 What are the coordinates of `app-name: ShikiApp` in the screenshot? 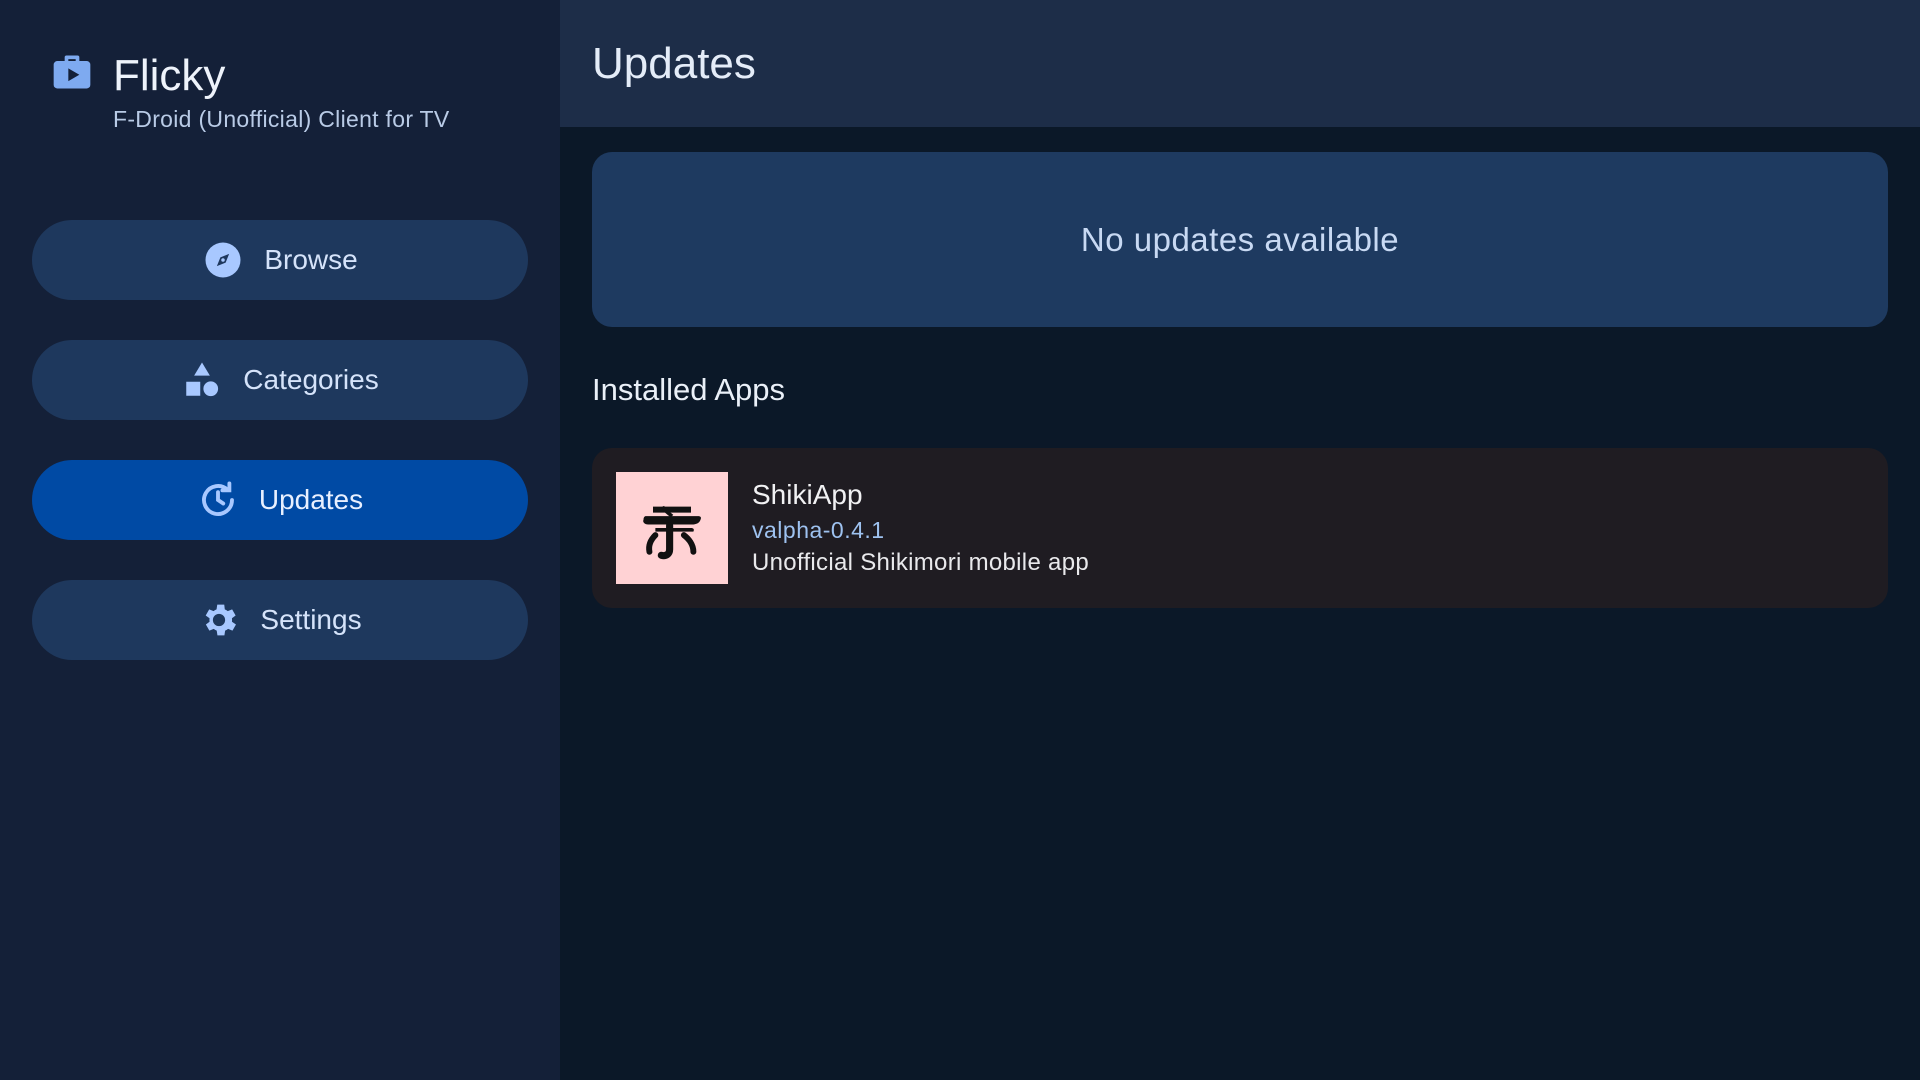 It's located at (807, 494).